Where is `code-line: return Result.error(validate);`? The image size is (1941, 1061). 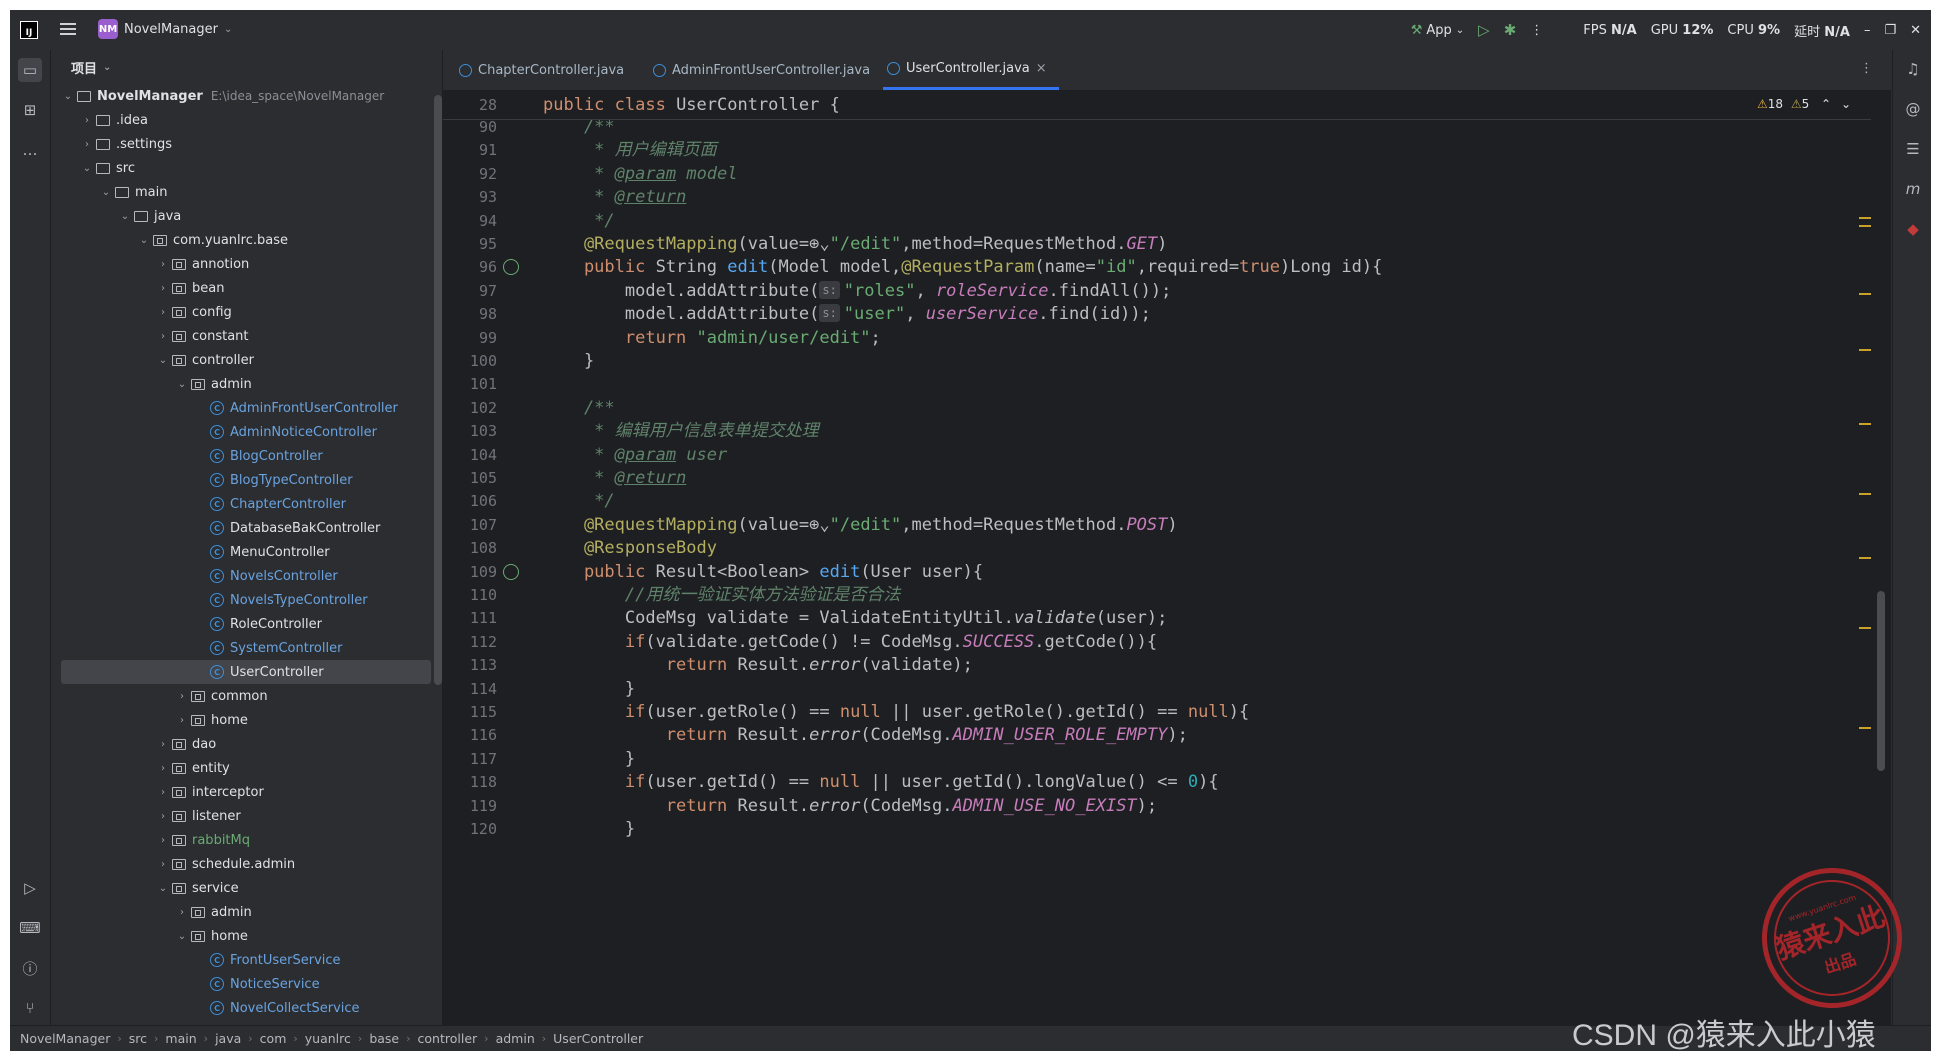 code-line: return Result.error(validate); is located at coordinates (758, 665).